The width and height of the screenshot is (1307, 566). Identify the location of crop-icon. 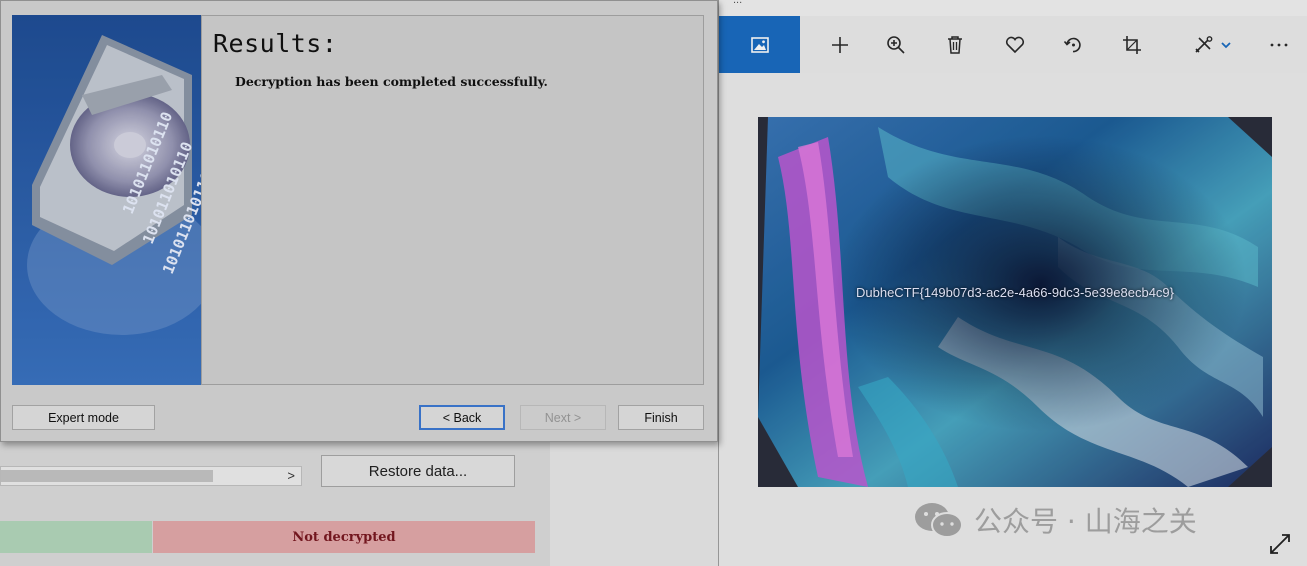
(1132, 44).